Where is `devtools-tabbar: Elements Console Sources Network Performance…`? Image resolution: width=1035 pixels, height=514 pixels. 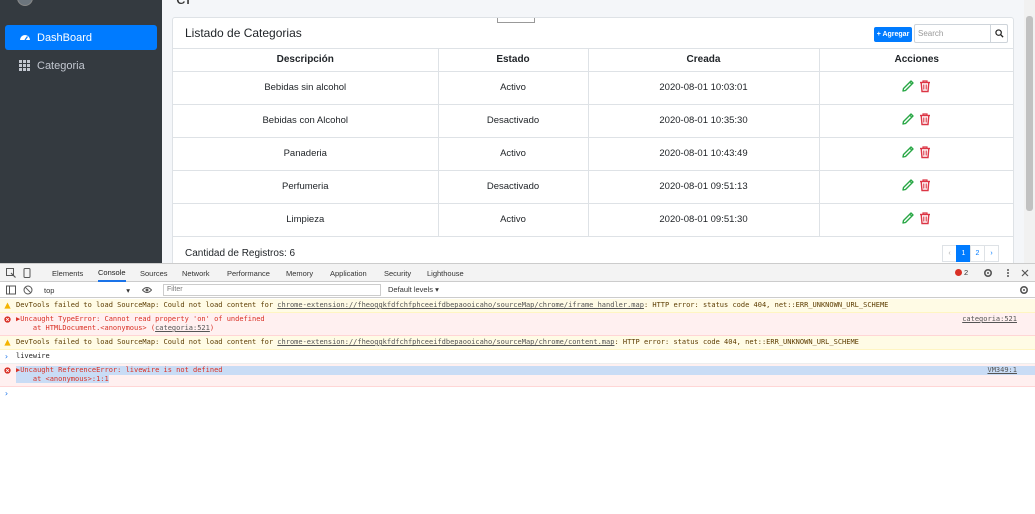
devtools-tabbar: Elements Console Sources Network Performance… is located at coordinates (517, 273).